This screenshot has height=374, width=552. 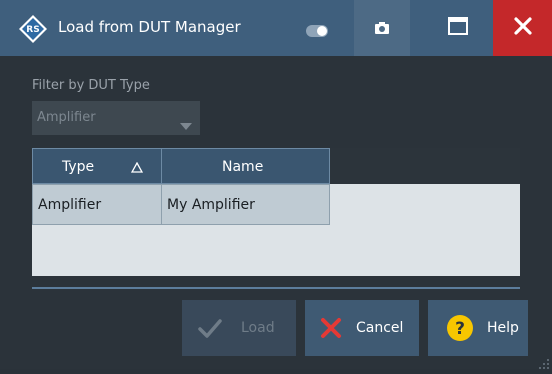 I want to click on maximize-icon, so click(x=458, y=28).